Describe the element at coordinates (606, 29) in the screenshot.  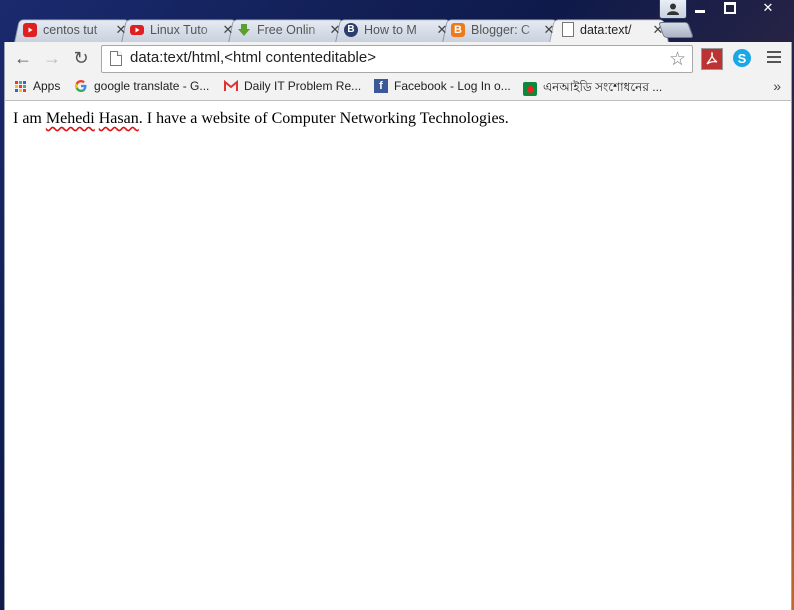
I see `tab-title: data:text/` at that location.